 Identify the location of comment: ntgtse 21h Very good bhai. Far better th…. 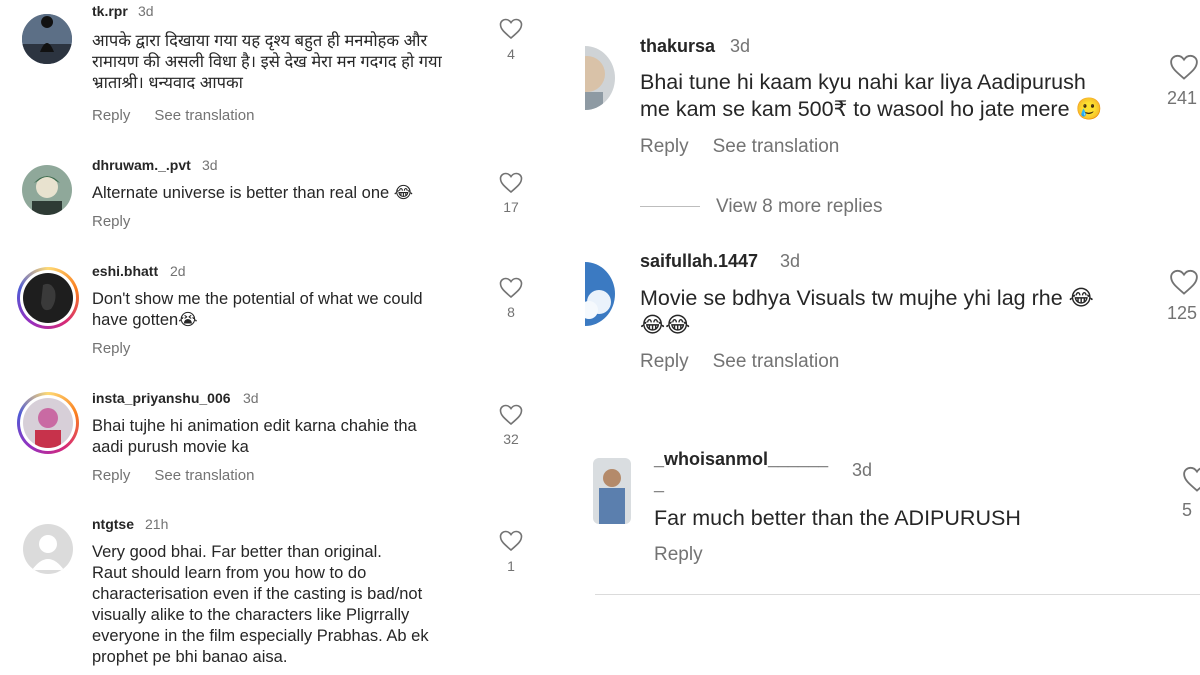
(280, 592).